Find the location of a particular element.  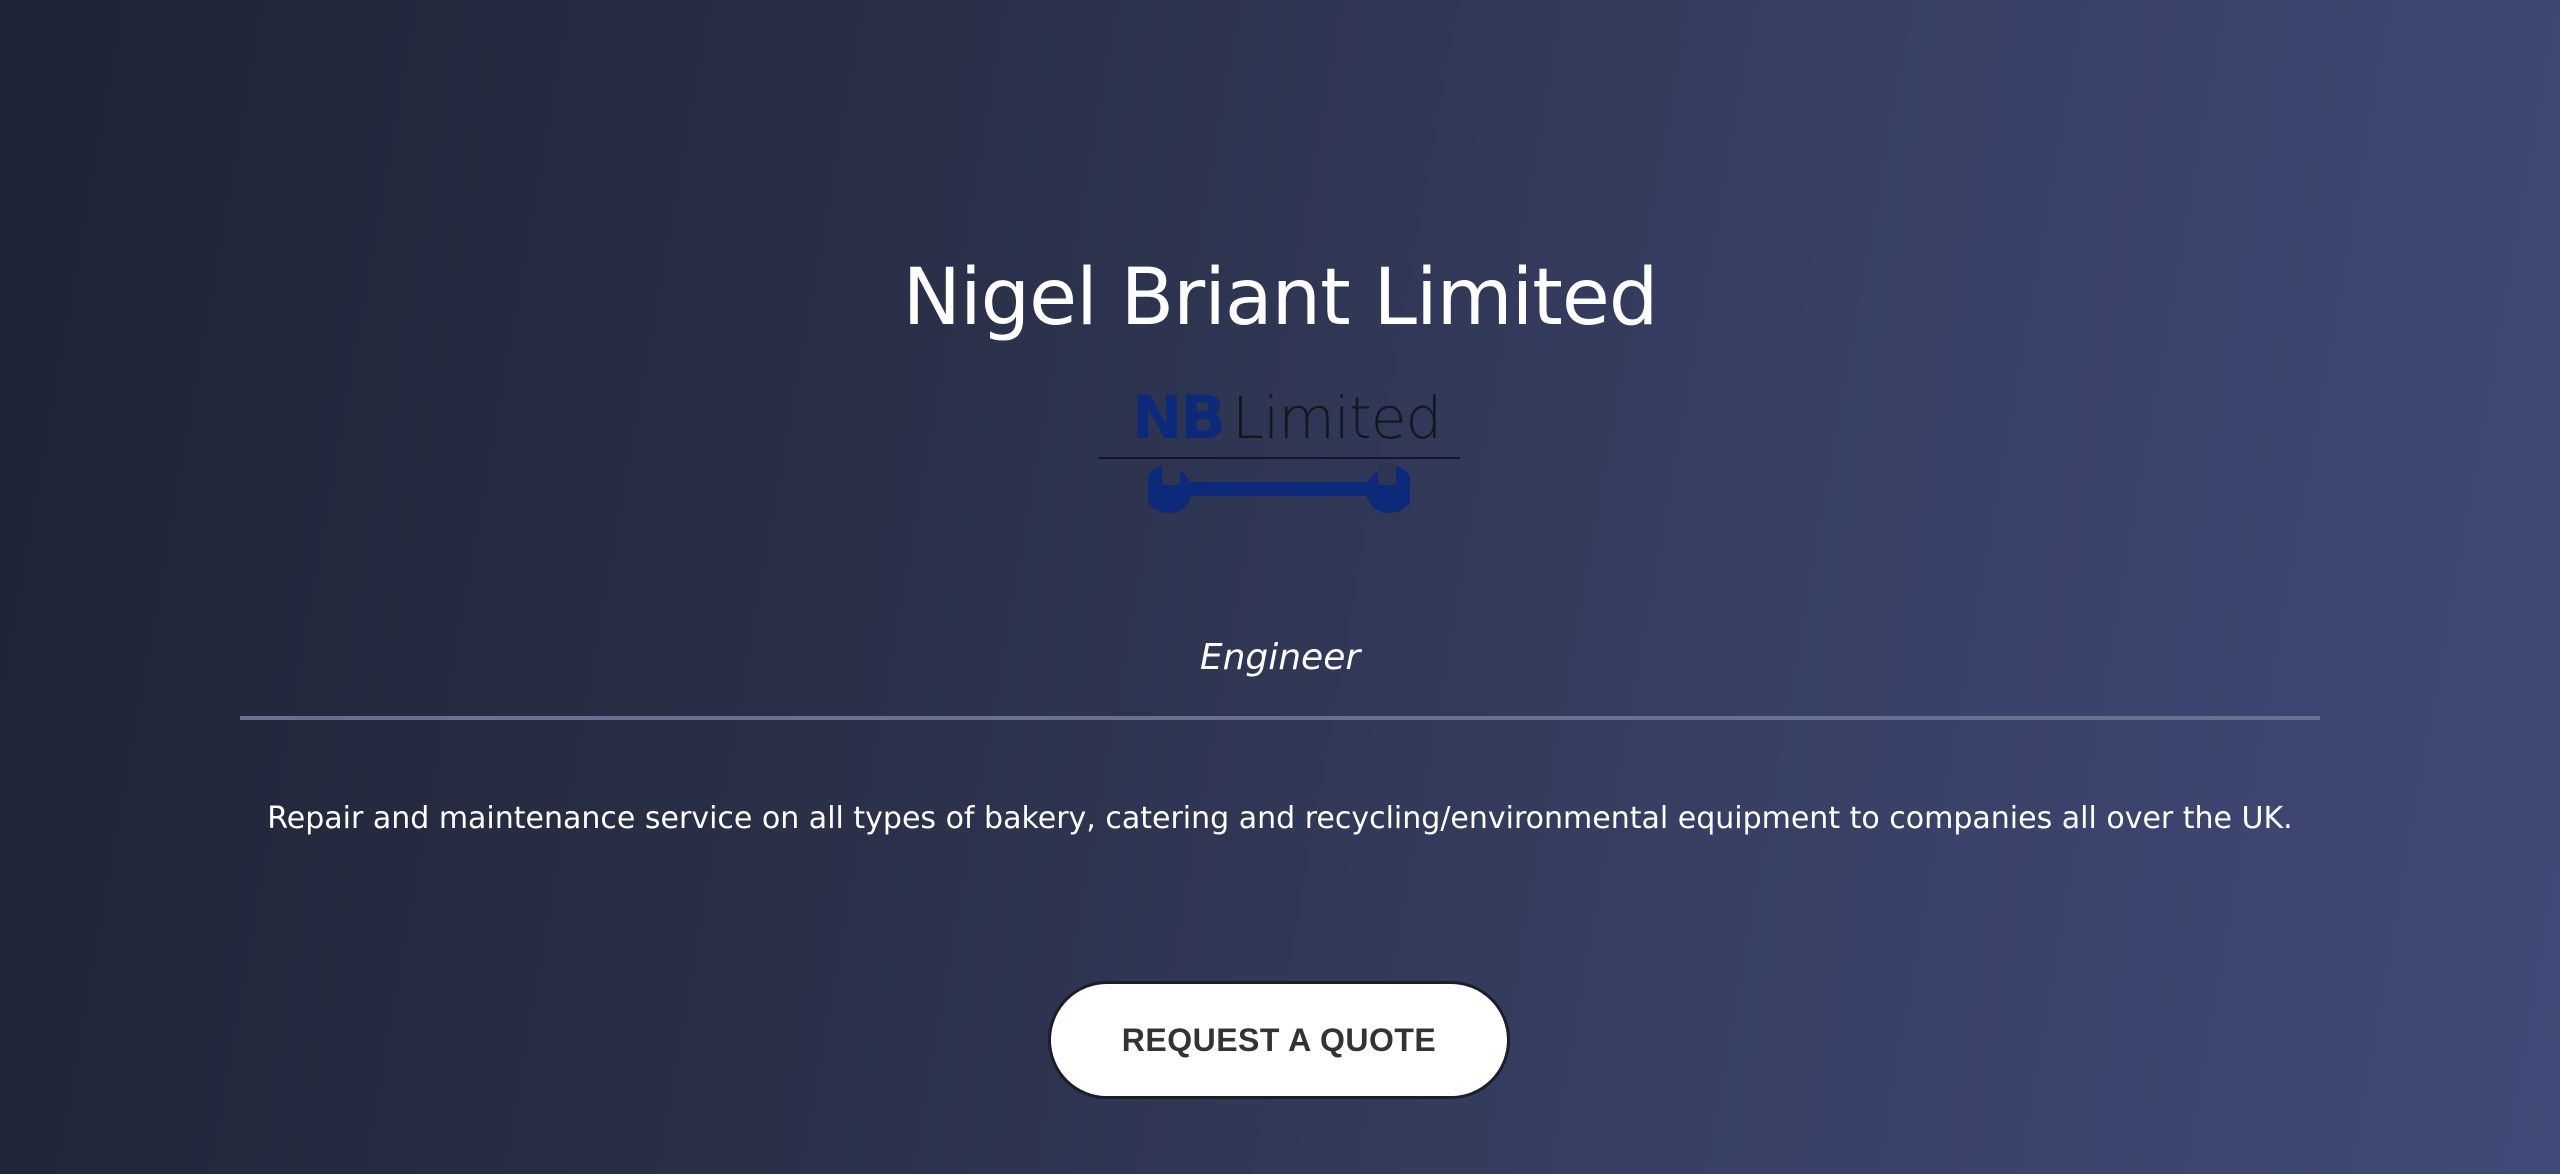

role-subtitle: Engineer is located at coordinates (1280, 657).